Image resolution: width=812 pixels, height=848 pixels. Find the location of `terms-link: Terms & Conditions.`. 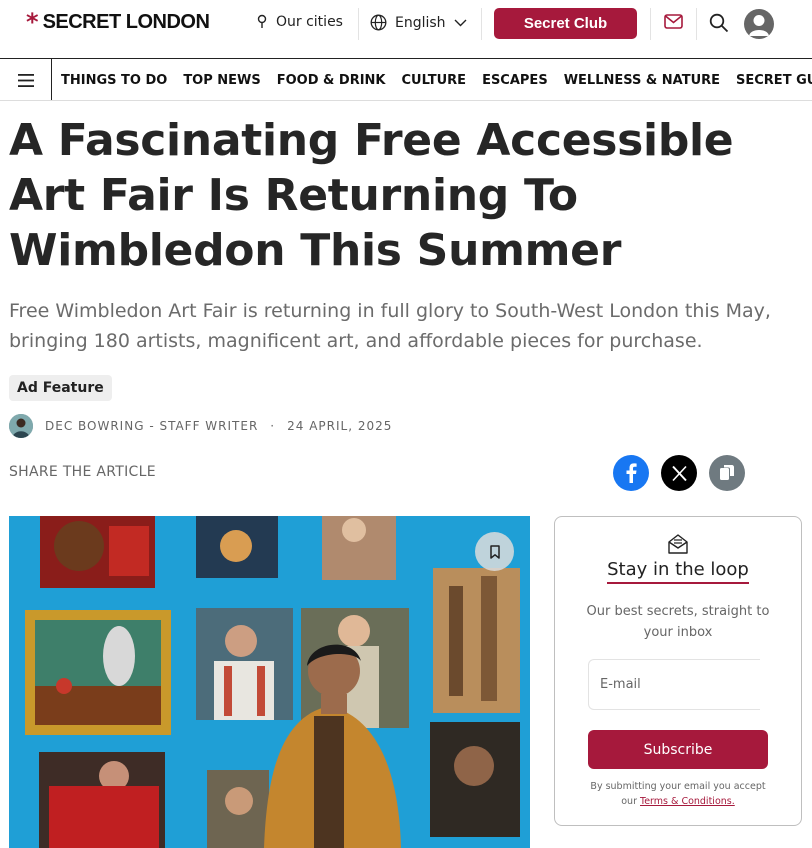

terms-link: Terms & Conditions. is located at coordinates (687, 801).